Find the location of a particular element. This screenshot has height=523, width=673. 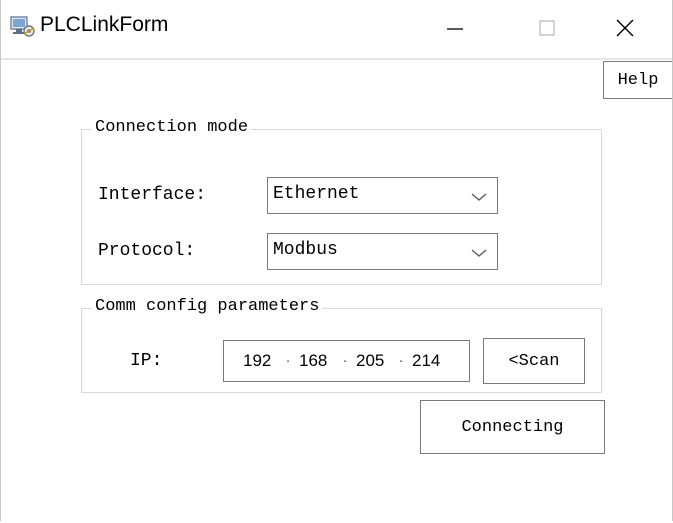

comm-config-title: Comm config parameters is located at coordinates (207, 306).